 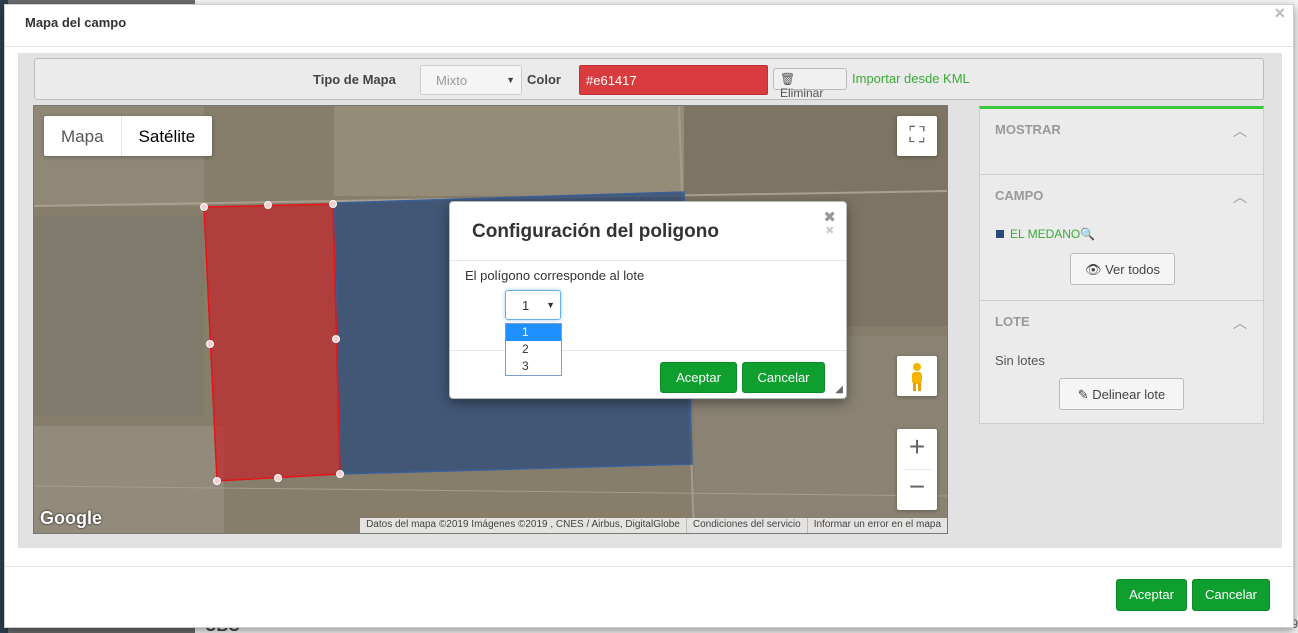 I want to click on section-campo-title: CAMPO, so click(x=1019, y=195).